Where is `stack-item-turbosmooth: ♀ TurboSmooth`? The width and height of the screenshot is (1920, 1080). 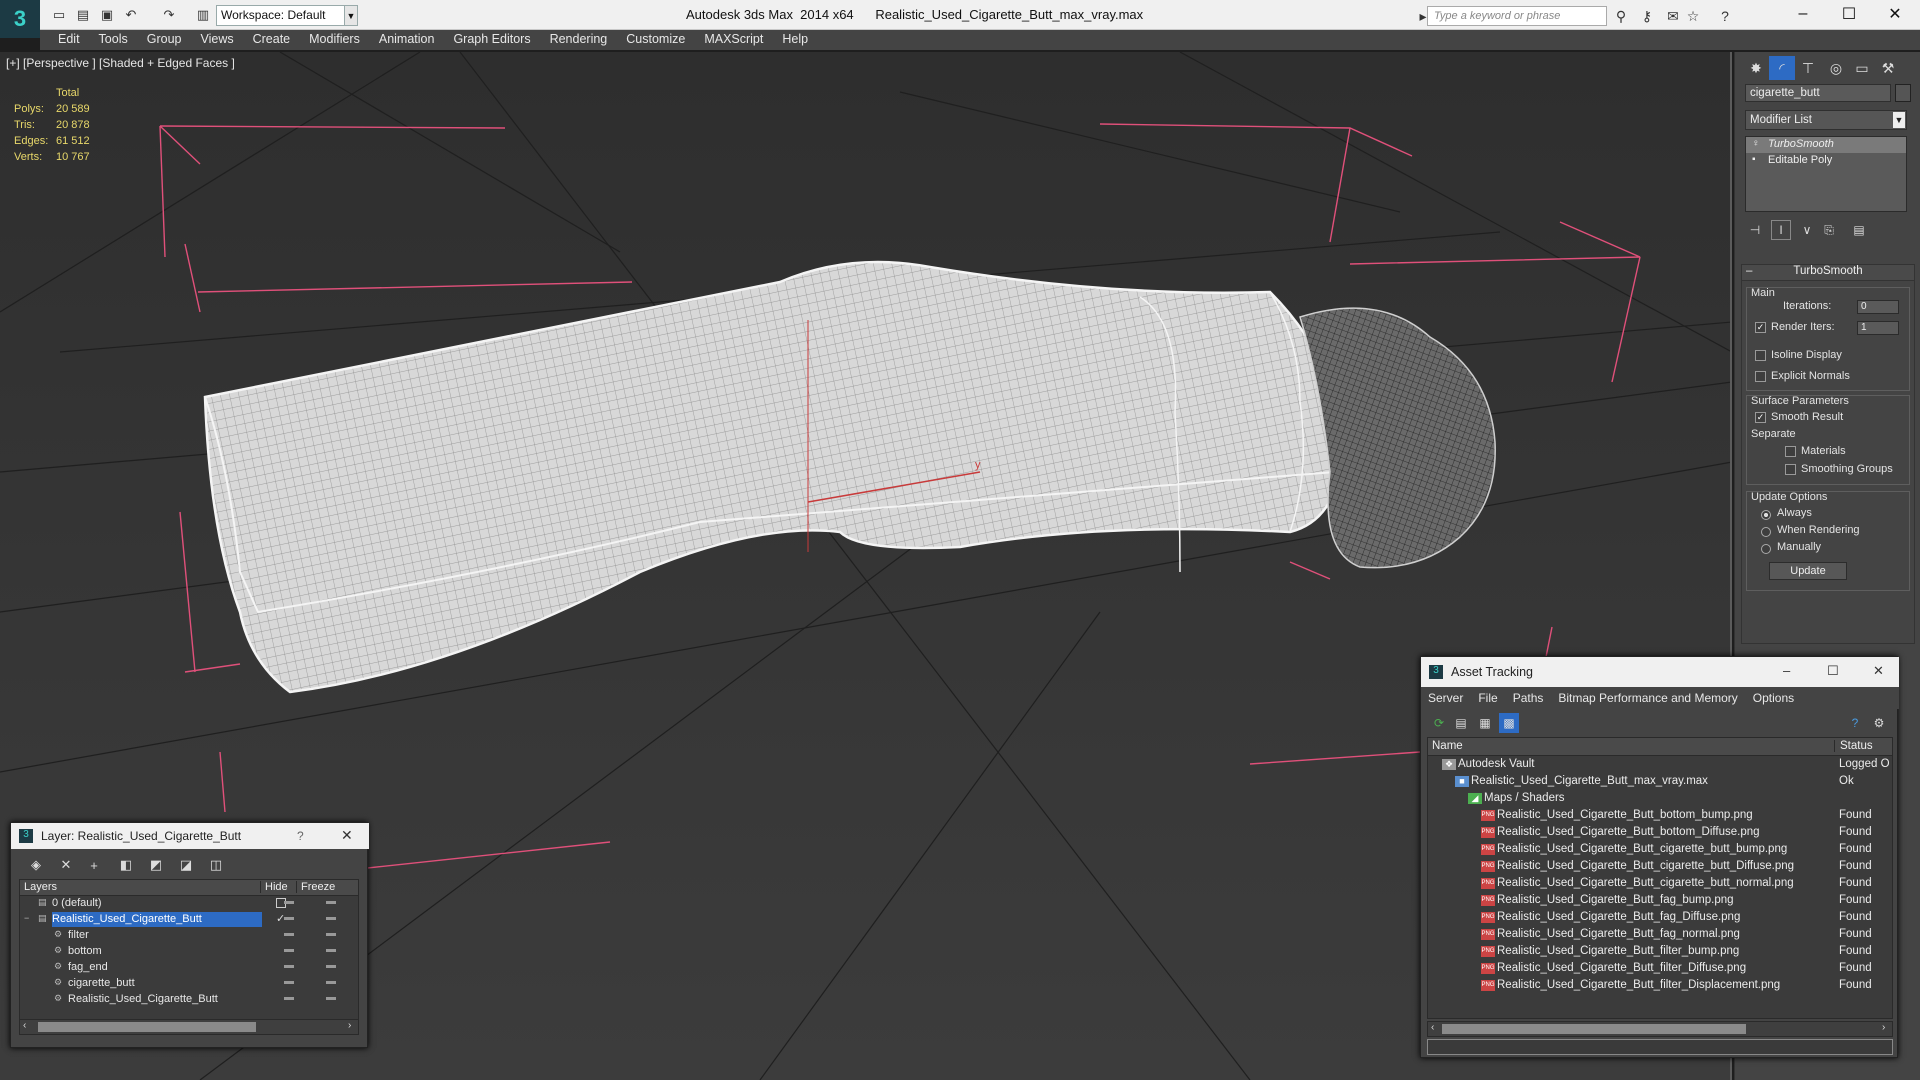 stack-item-turbosmooth: ♀ TurboSmooth is located at coordinates (1826, 145).